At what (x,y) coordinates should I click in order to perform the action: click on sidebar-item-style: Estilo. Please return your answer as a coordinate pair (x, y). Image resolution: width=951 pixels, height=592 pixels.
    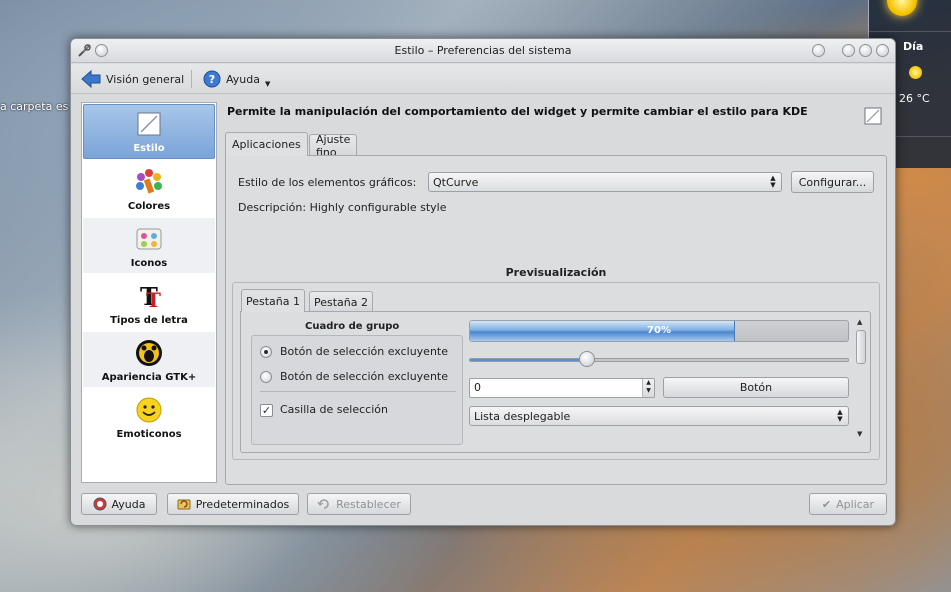
    Looking at the image, I should click on (149, 131).